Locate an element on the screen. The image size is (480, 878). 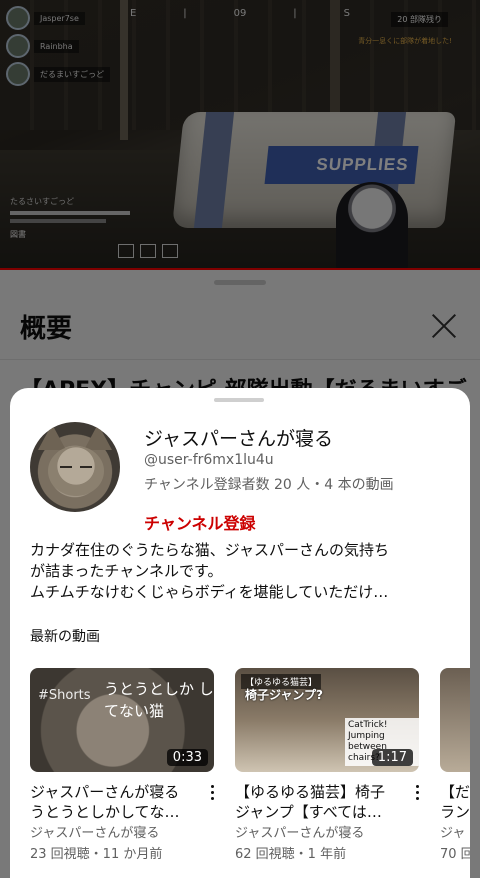
channel-stats: チャンネル登録者数 20 人・4 本の動画 is located at coordinates (269, 485).